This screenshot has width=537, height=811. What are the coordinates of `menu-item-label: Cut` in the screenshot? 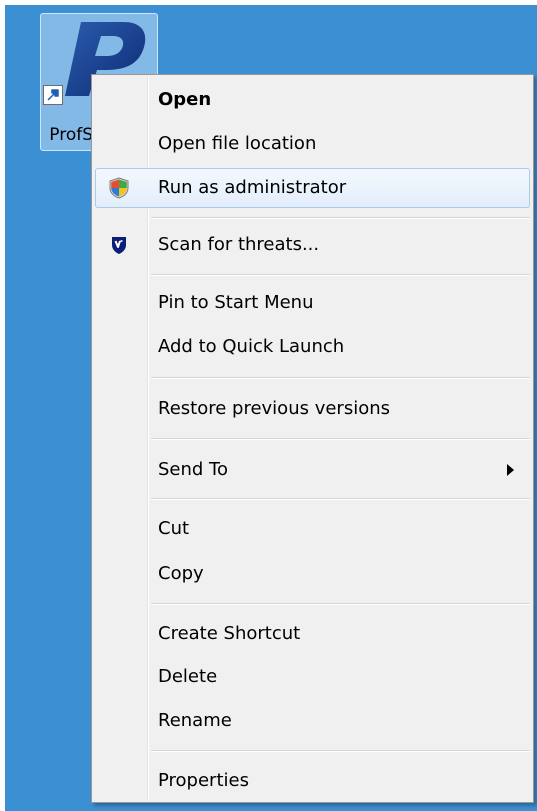 It's located at (174, 528).